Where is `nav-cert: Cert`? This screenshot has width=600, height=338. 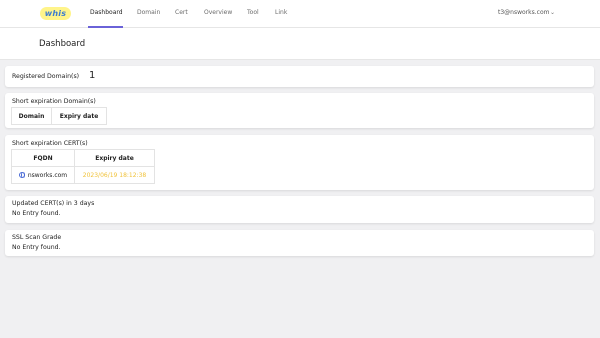 nav-cert: Cert is located at coordinates (181, 12).